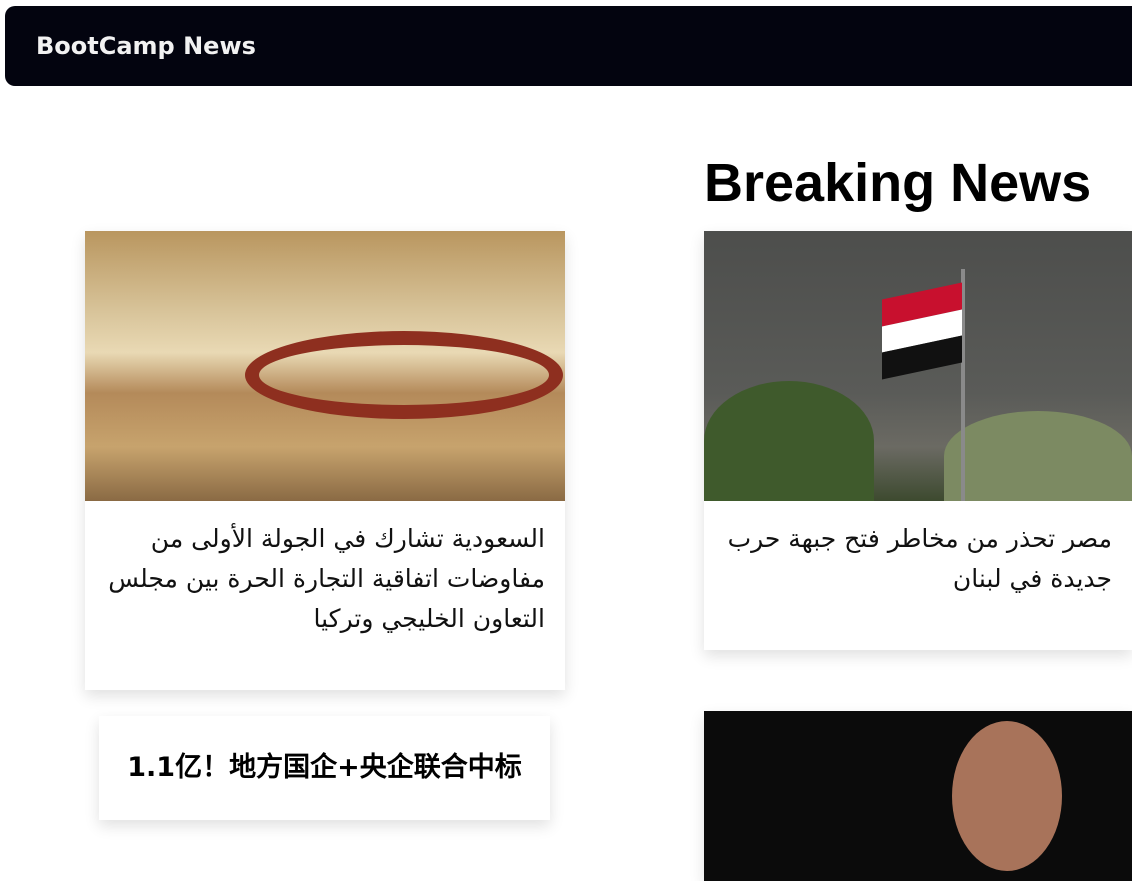 The image size is (1132, 881). I want to click on navbar: BootCamp News, so click(568, 46).